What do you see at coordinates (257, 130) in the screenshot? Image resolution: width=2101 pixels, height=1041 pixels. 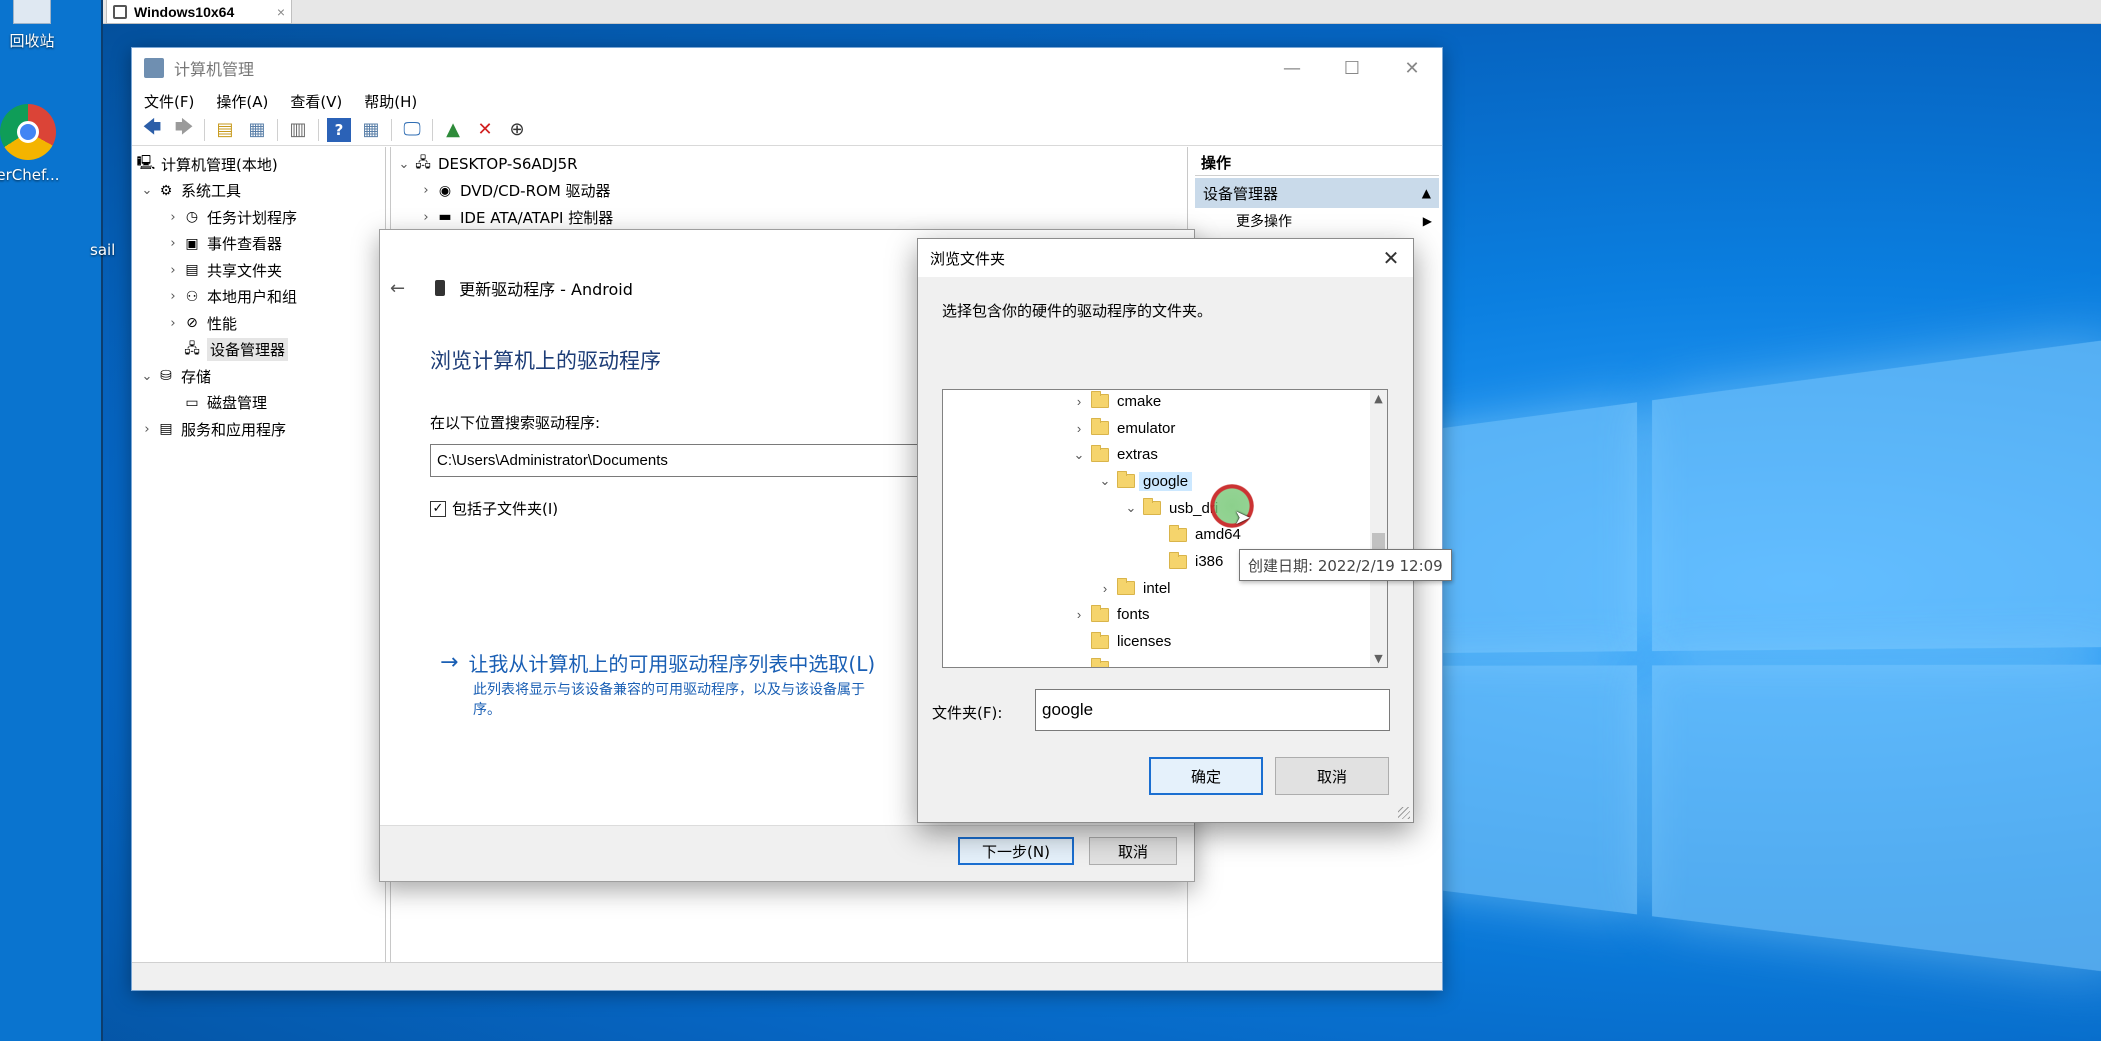 I see `console-tree-icon: ▦` at bounding box center [257, 130].